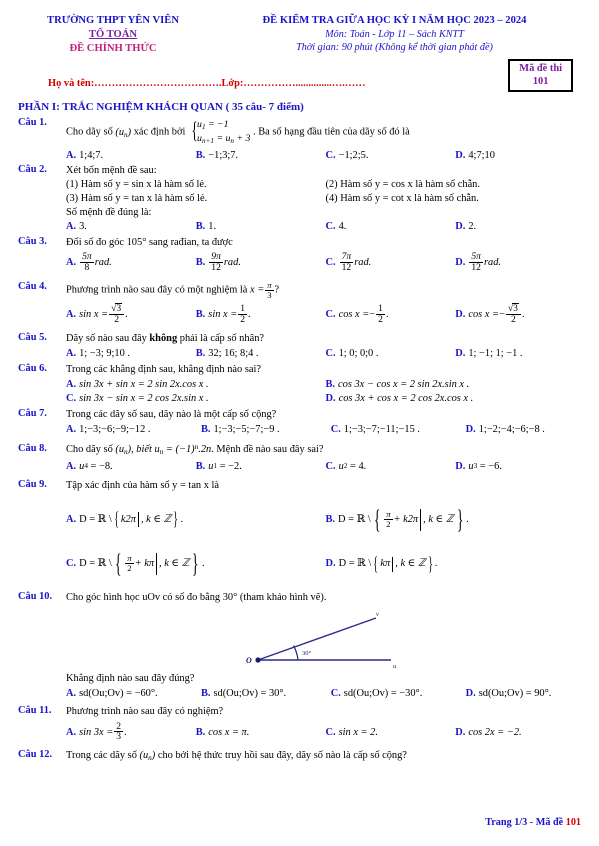 The height and width of the screenshot is (846, 599). Describe the element at coordinates (101, 755) in the screenshot. I see `q12-stem-pre: Trong các dãy số` at that location.